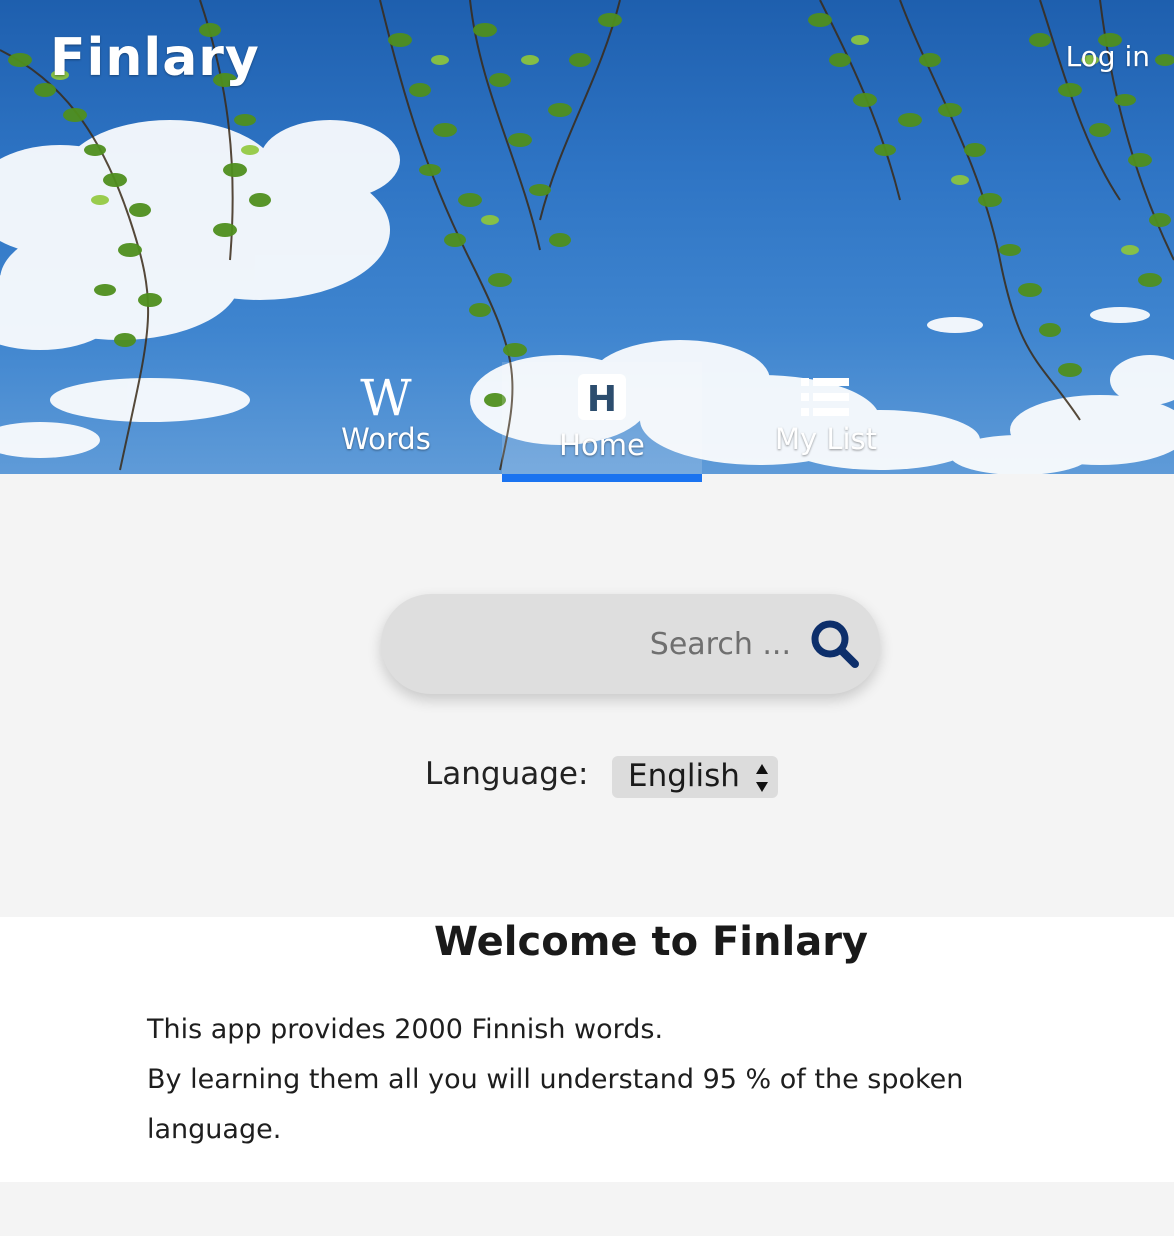 The height and width of the screenshot is (1236, 1174). What do you see at coordinates (1108, 56) in the screenshot?
I see `login-link: Log in` at bounding box center [1108, 56].